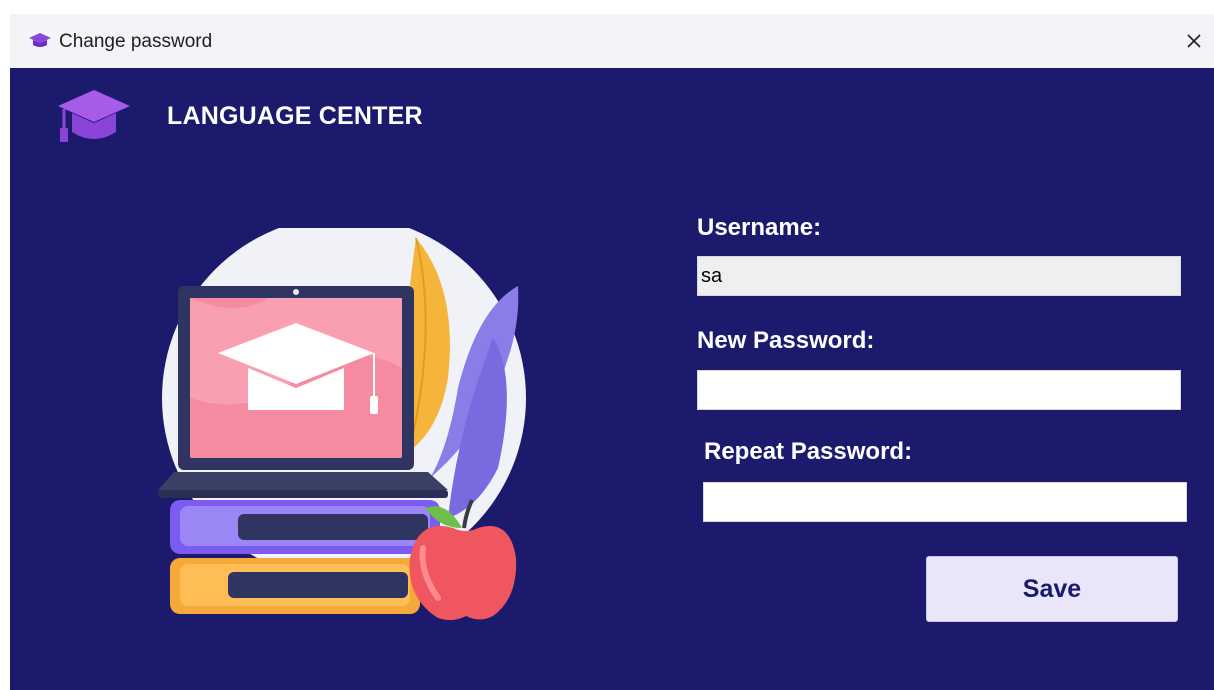  I want to click on repeat-password-field, so click(945, 502).